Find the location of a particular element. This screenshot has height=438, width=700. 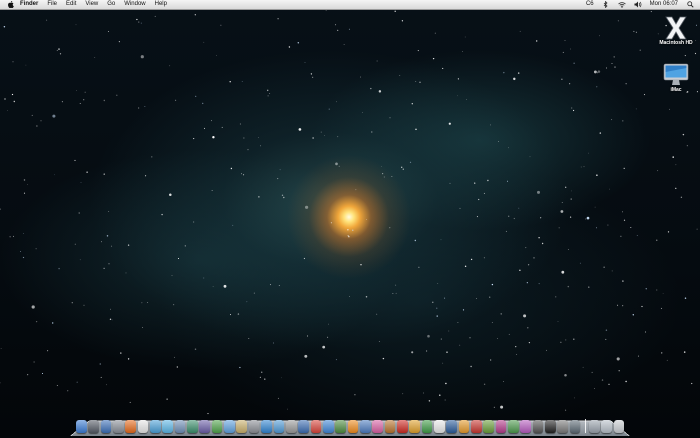

activity-monitor-icon is located at coordinates (575, 426).